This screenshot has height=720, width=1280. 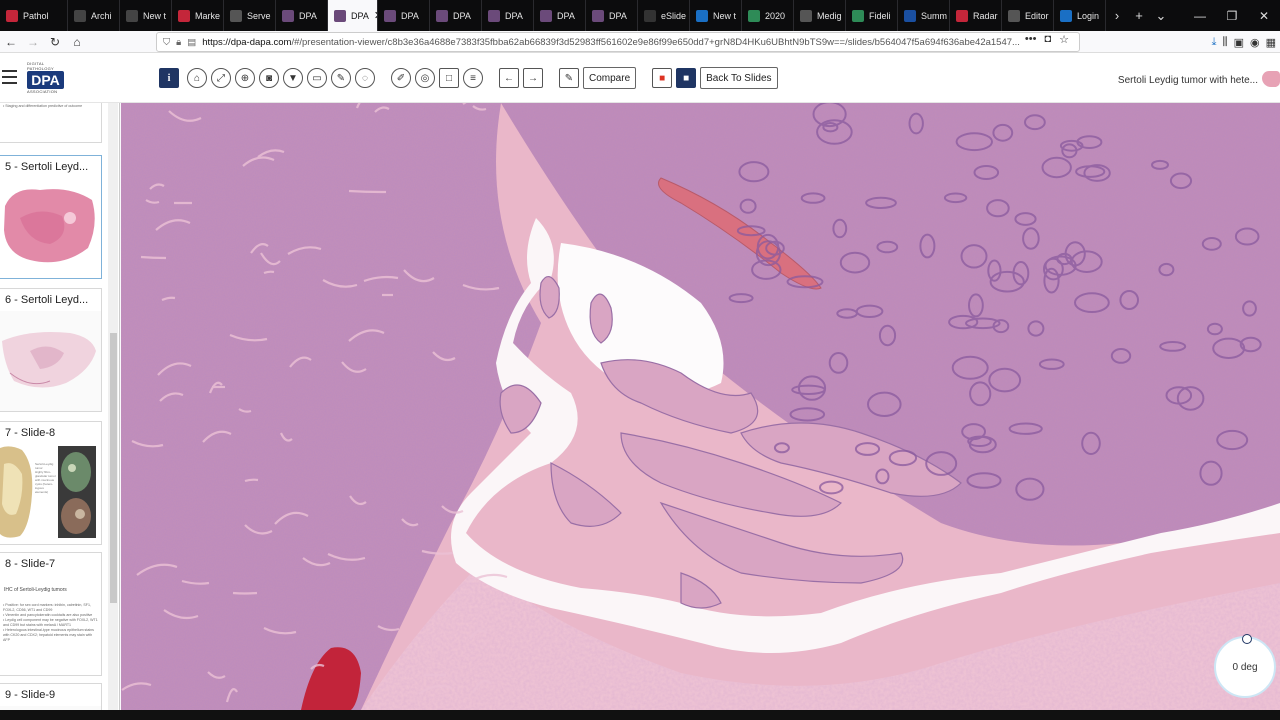 I want to click on browser-tab: Pathol, so click(x=34, y=15).